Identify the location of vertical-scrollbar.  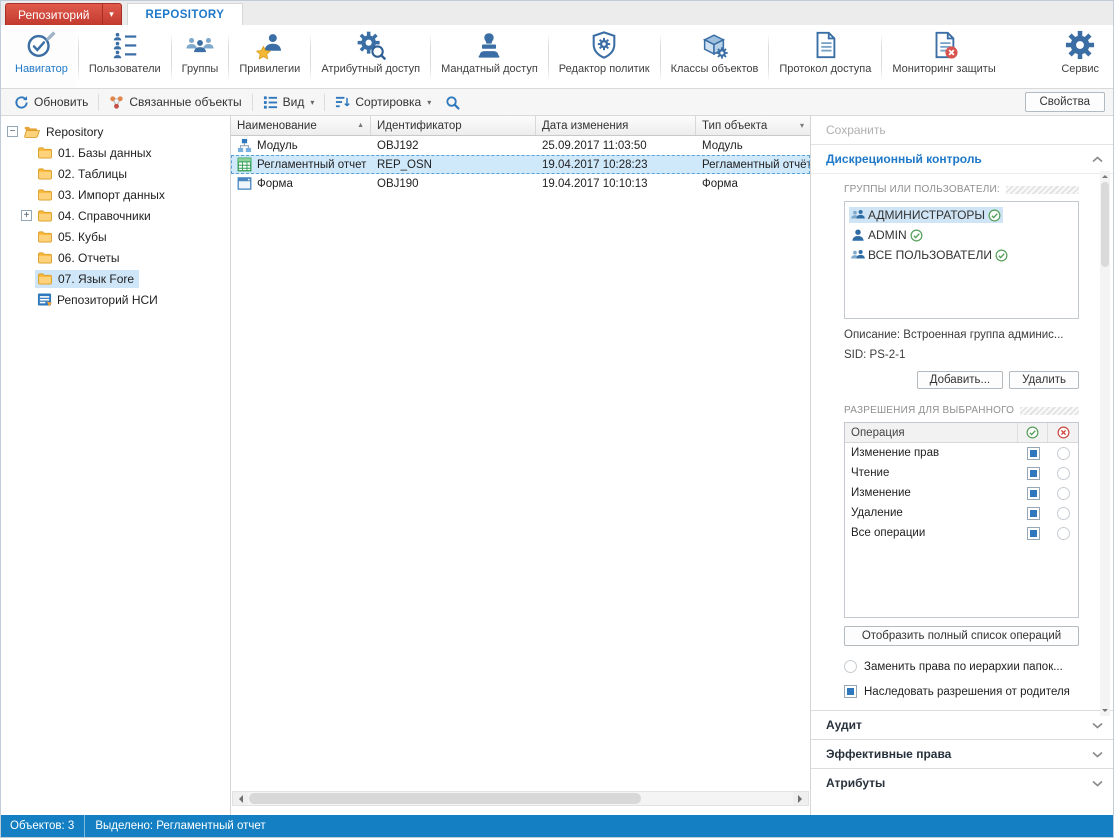
(1105, 443).